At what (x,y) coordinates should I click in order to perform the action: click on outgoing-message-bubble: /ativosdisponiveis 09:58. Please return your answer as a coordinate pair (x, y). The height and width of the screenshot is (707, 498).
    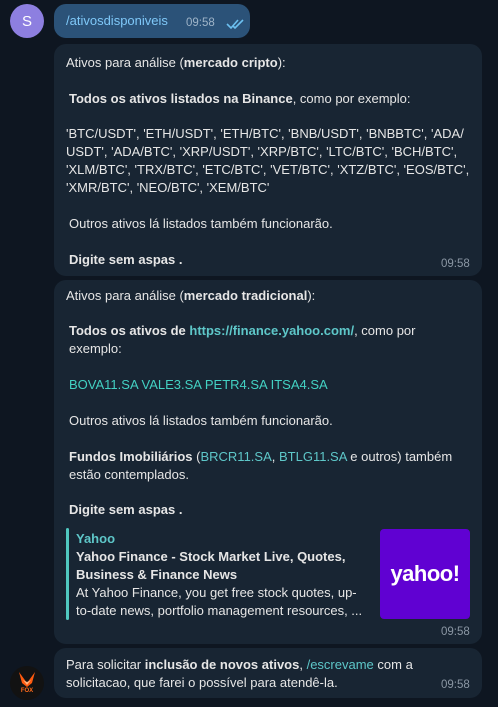
    Looking at the image, I should click on (152, 21).